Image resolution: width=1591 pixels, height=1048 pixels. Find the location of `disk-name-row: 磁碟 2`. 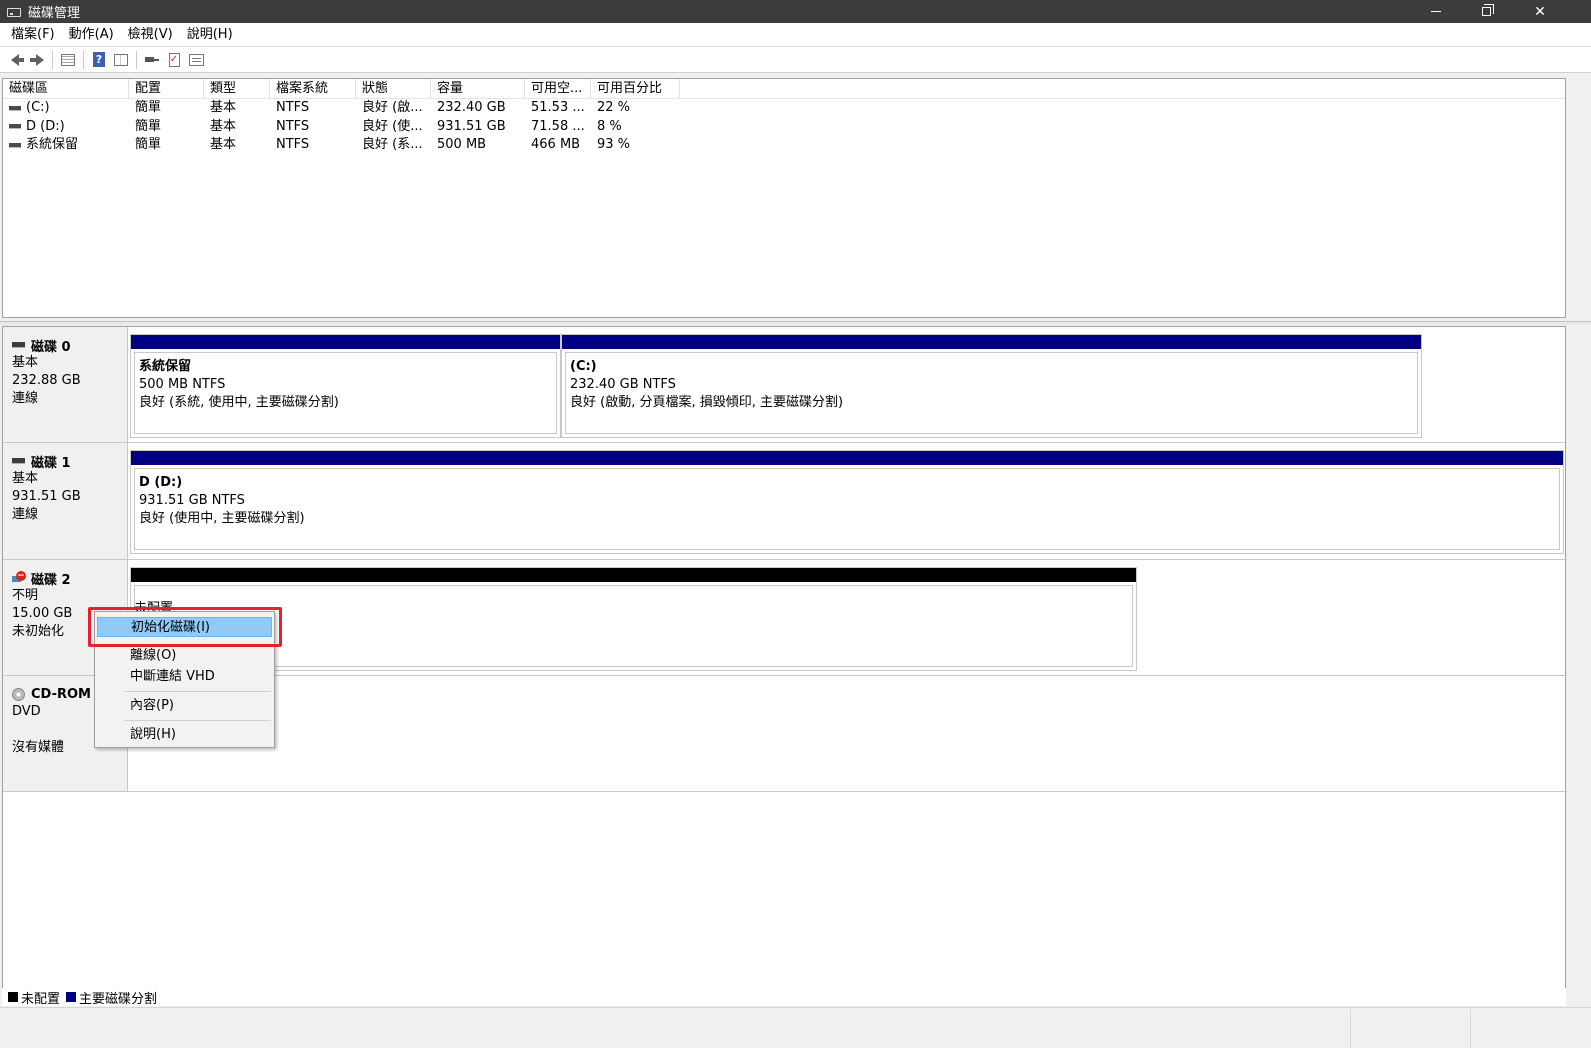

disk-name-row: 磁碟 2 is located at coordinates (69, 578).